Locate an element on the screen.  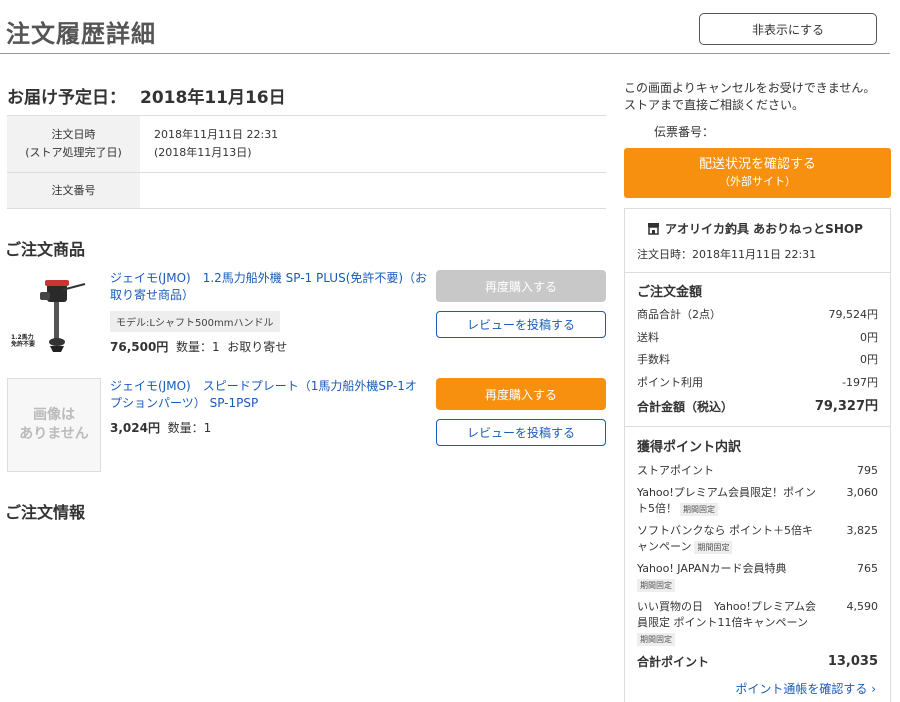
order-details-section-title: ご注文情報 is located at coordinates (45, 512).